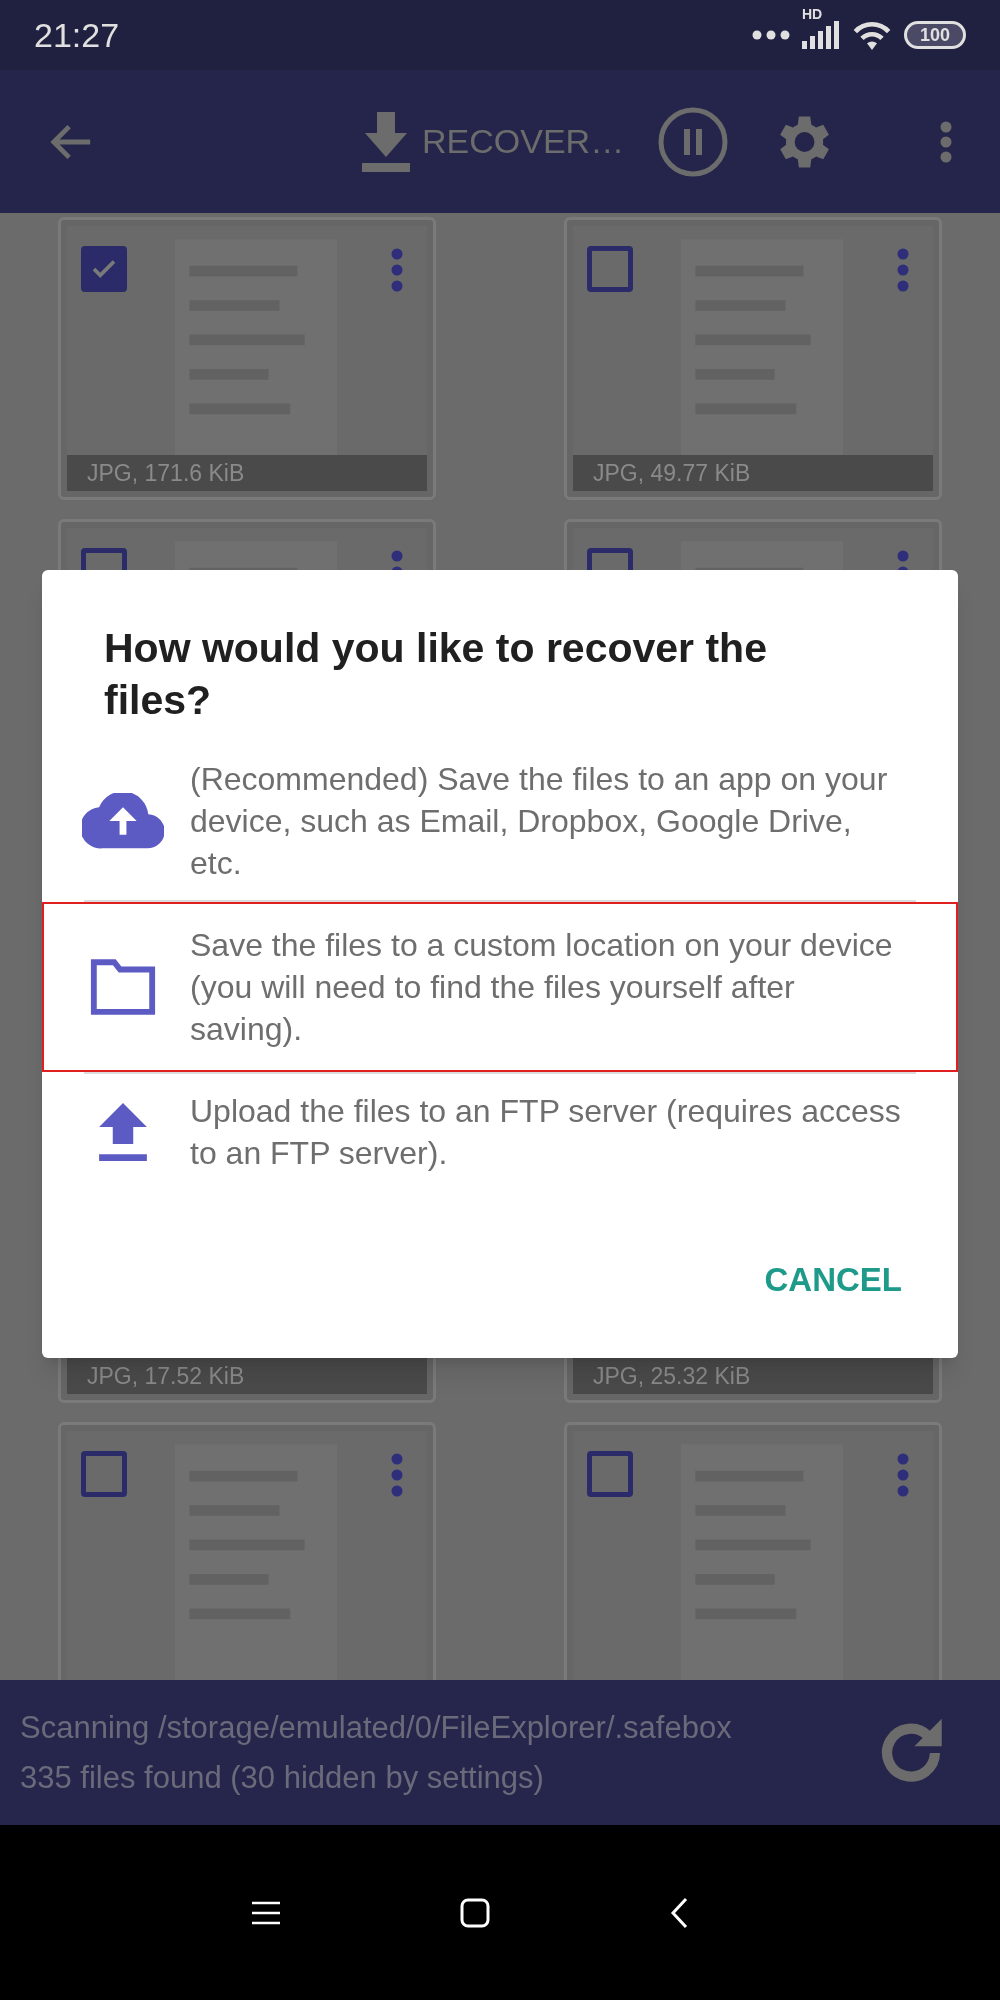  Describe the element at coordinates (833, 1279) in the screenshot. I see `cancel-button: CANCEL` at that location.